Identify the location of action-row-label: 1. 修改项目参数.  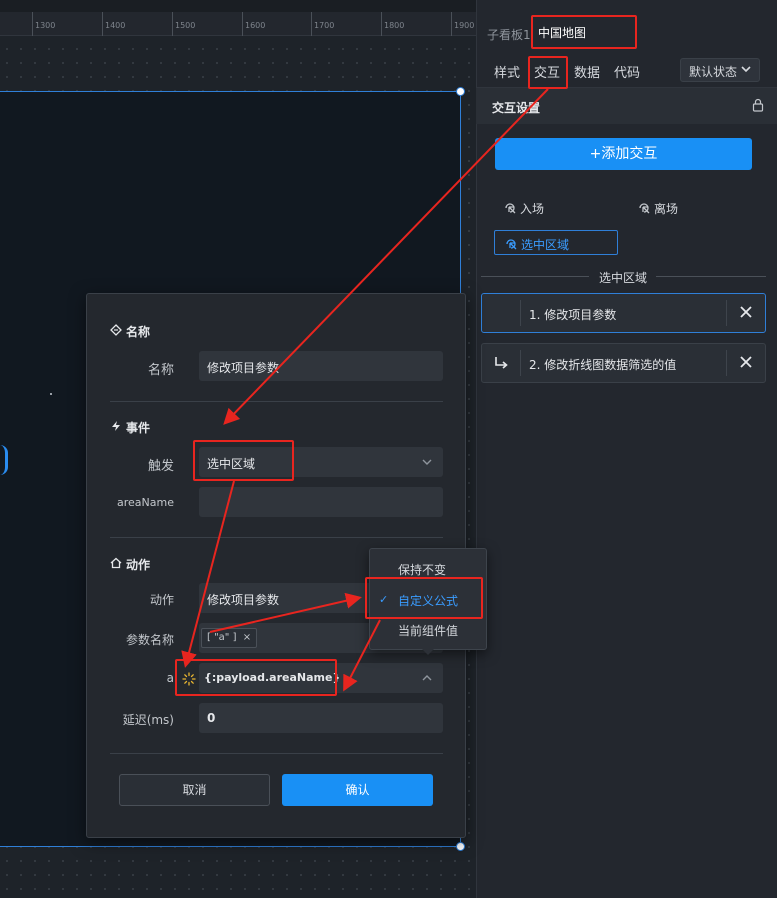
(573, 315).